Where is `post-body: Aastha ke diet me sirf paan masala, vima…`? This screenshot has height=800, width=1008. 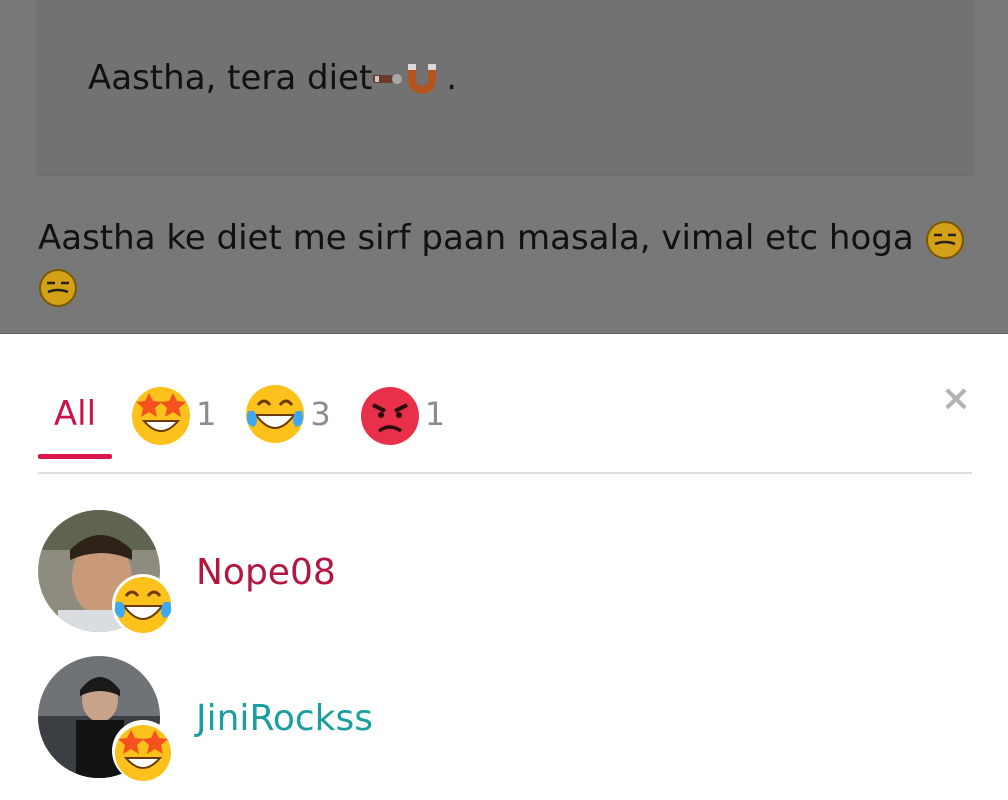 post-body: Aastha ke diet me sirf paan masala, vima… is located at coordinates (503, 262).